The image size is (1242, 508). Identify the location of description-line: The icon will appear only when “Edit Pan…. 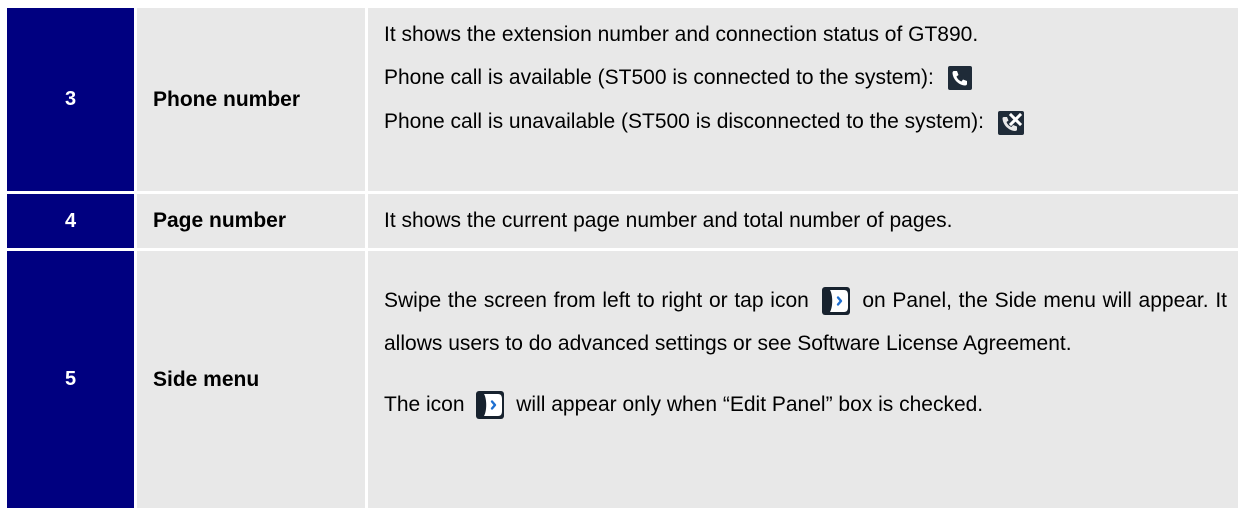
(805, 404).